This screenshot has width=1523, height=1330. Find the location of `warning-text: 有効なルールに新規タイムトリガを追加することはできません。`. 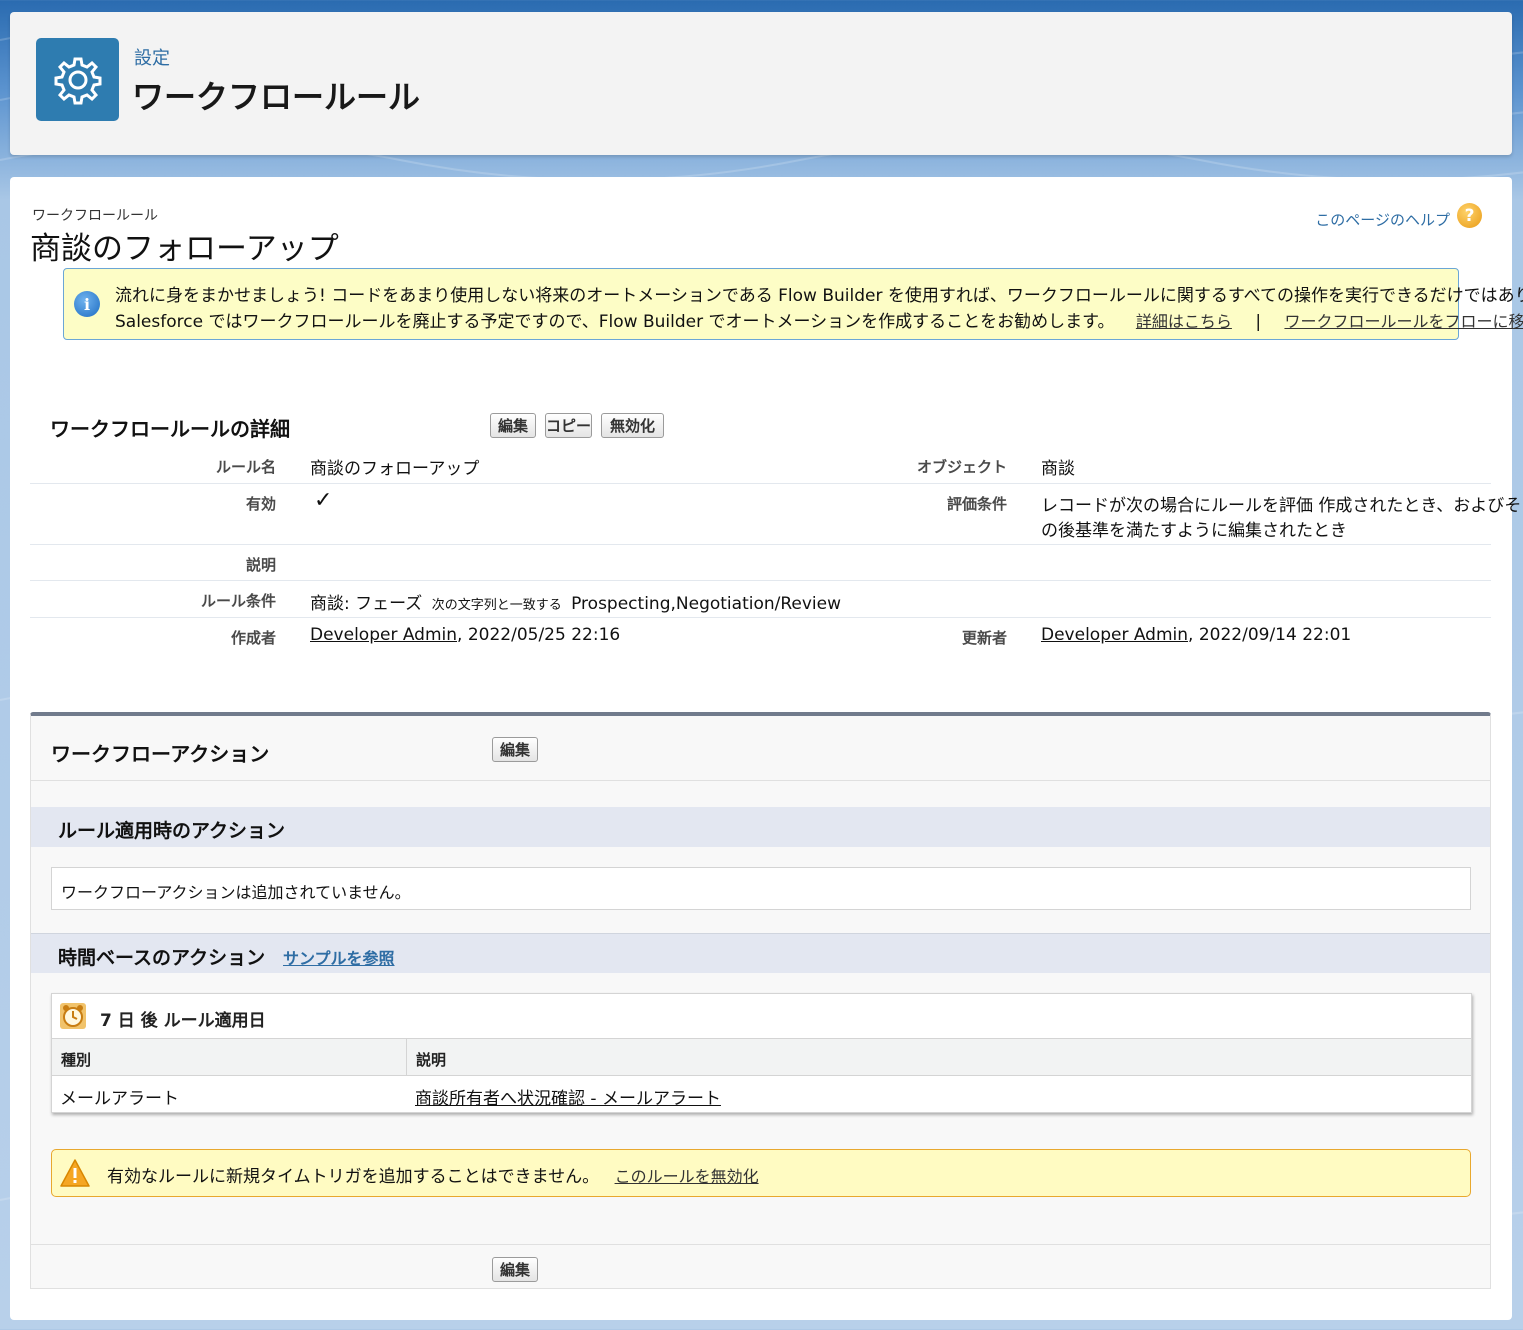

warning-text: 有効なルールに新規タイムトリガを追加することはできません。 is located at coordinates (353, 1177).